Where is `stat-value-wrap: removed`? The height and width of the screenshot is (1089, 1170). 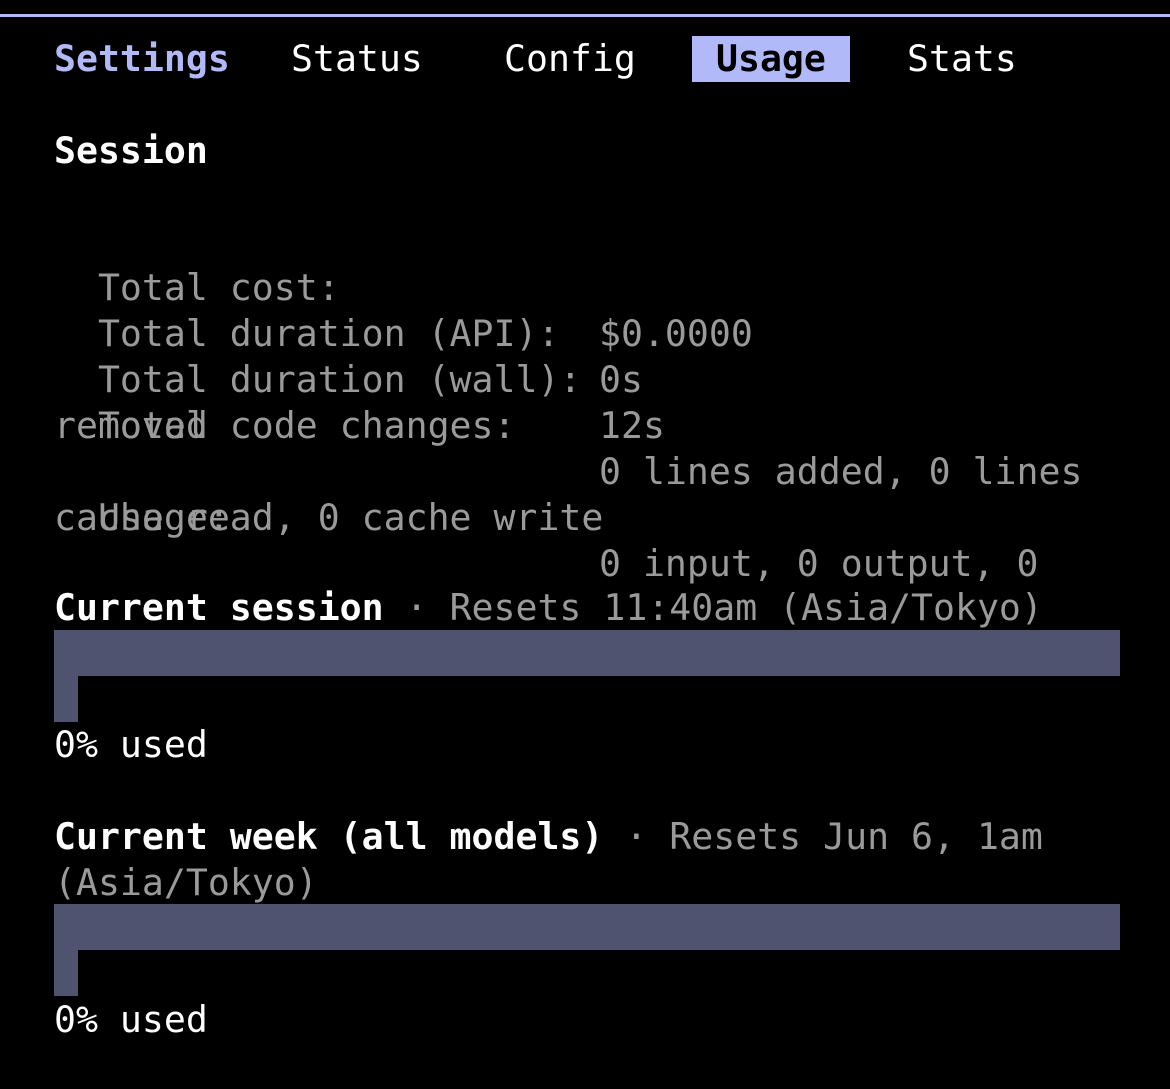
stat-value-wrap: removed is located at coordinates (131, 425).